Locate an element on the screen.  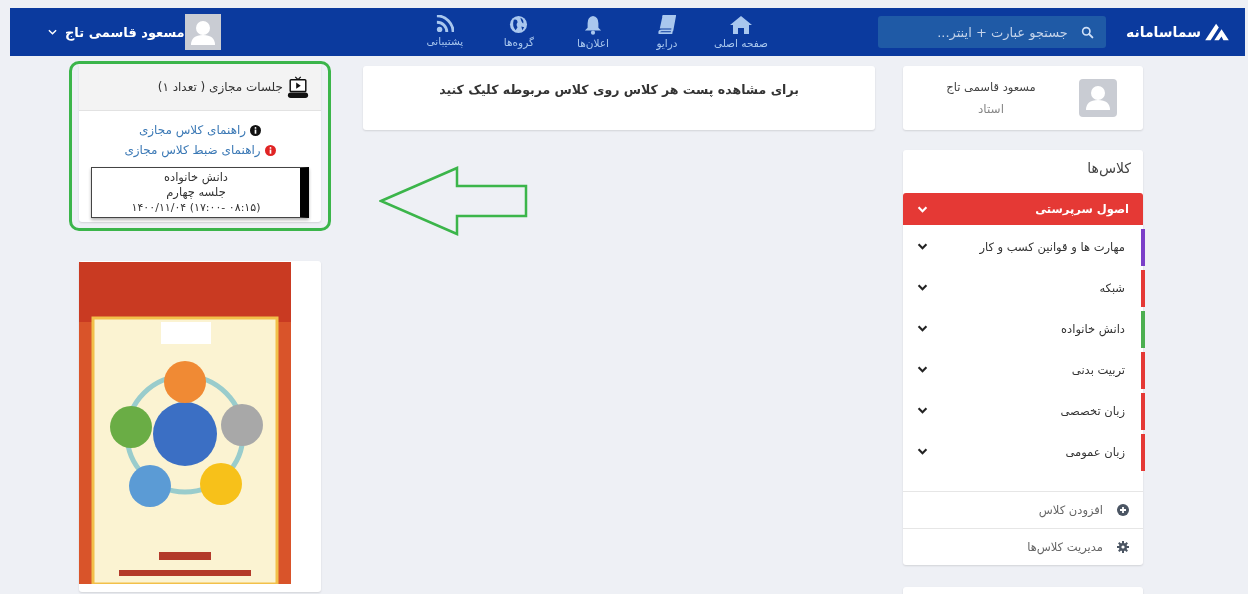
home-icon is located at coordinates (740, 25).